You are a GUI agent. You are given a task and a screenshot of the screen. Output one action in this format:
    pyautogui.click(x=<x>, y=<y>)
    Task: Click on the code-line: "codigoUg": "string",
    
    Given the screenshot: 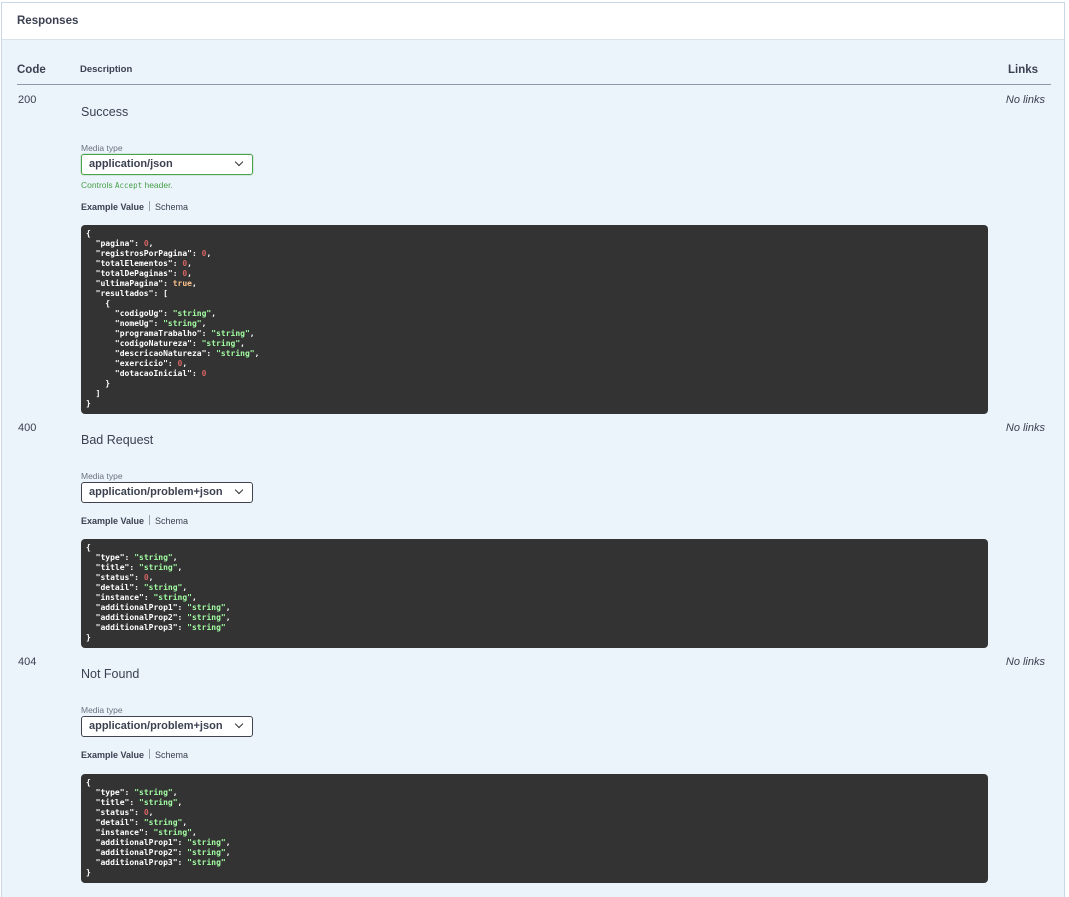 What is the action you would take?
    pyautogui.click(x=534, y=314)
    